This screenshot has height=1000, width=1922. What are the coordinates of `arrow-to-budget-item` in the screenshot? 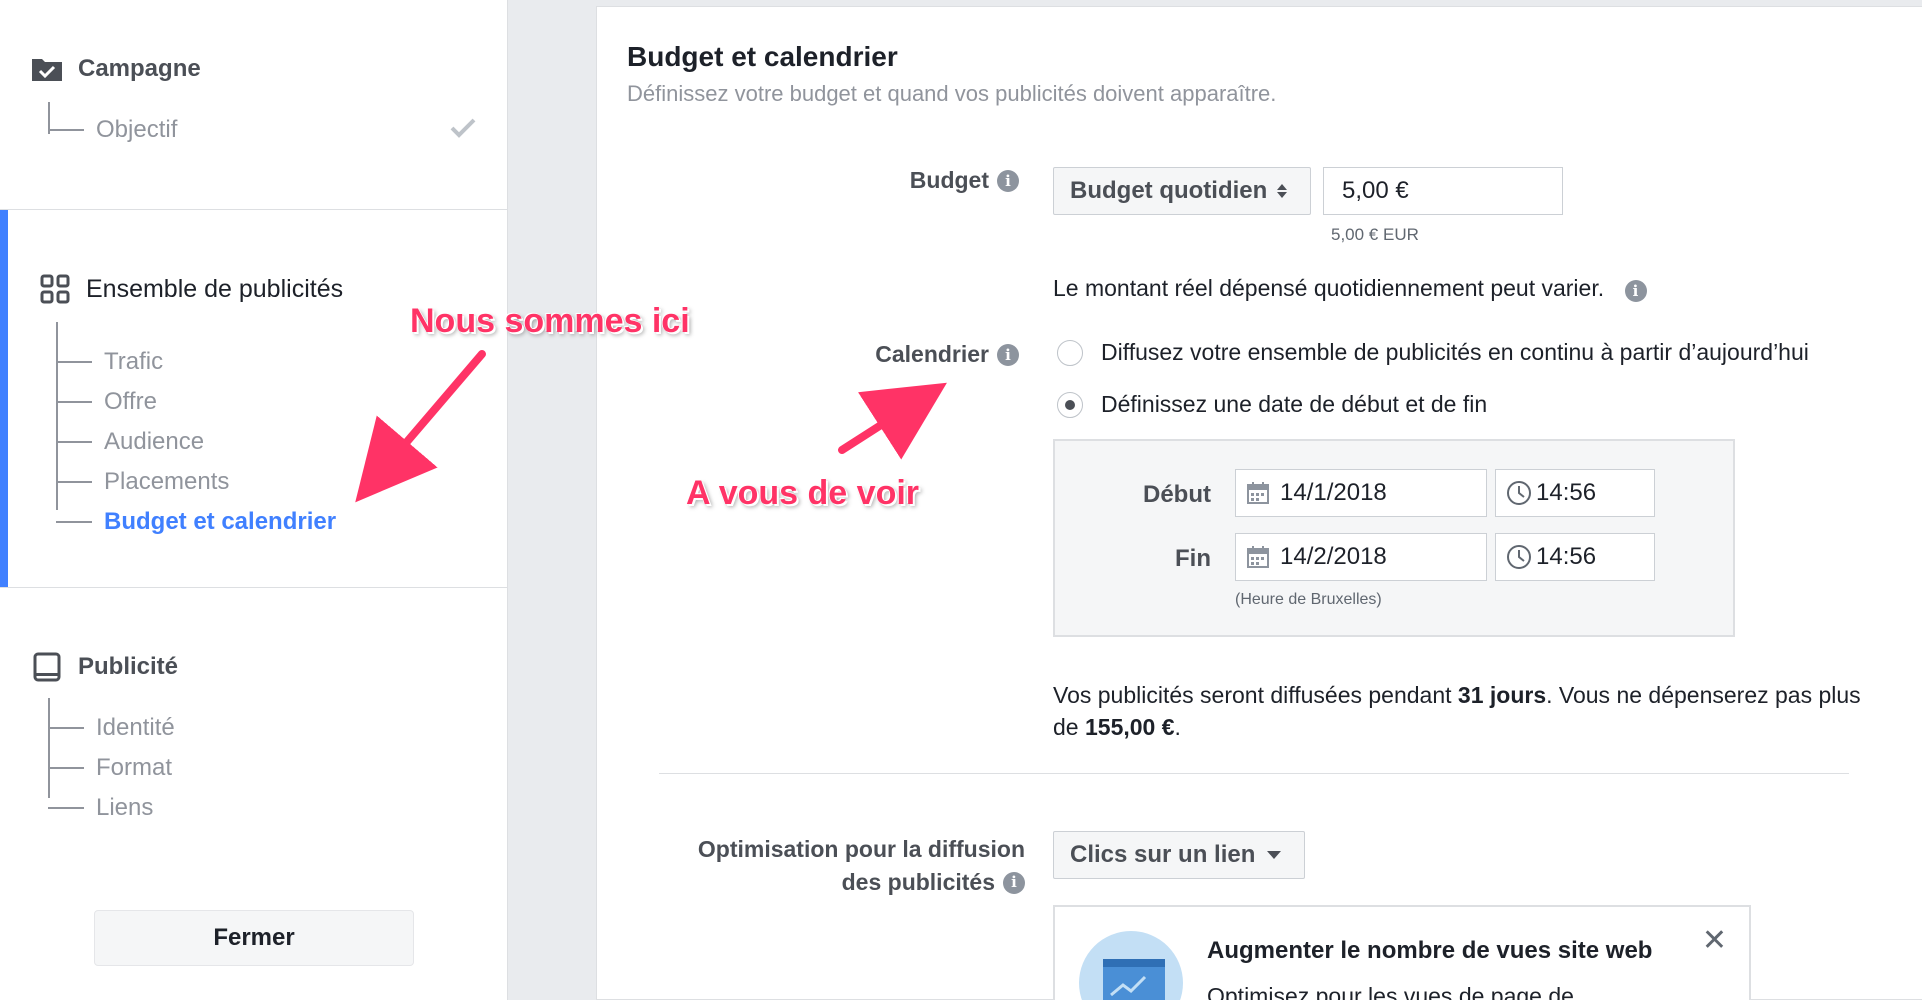 It's located at (420, 426).